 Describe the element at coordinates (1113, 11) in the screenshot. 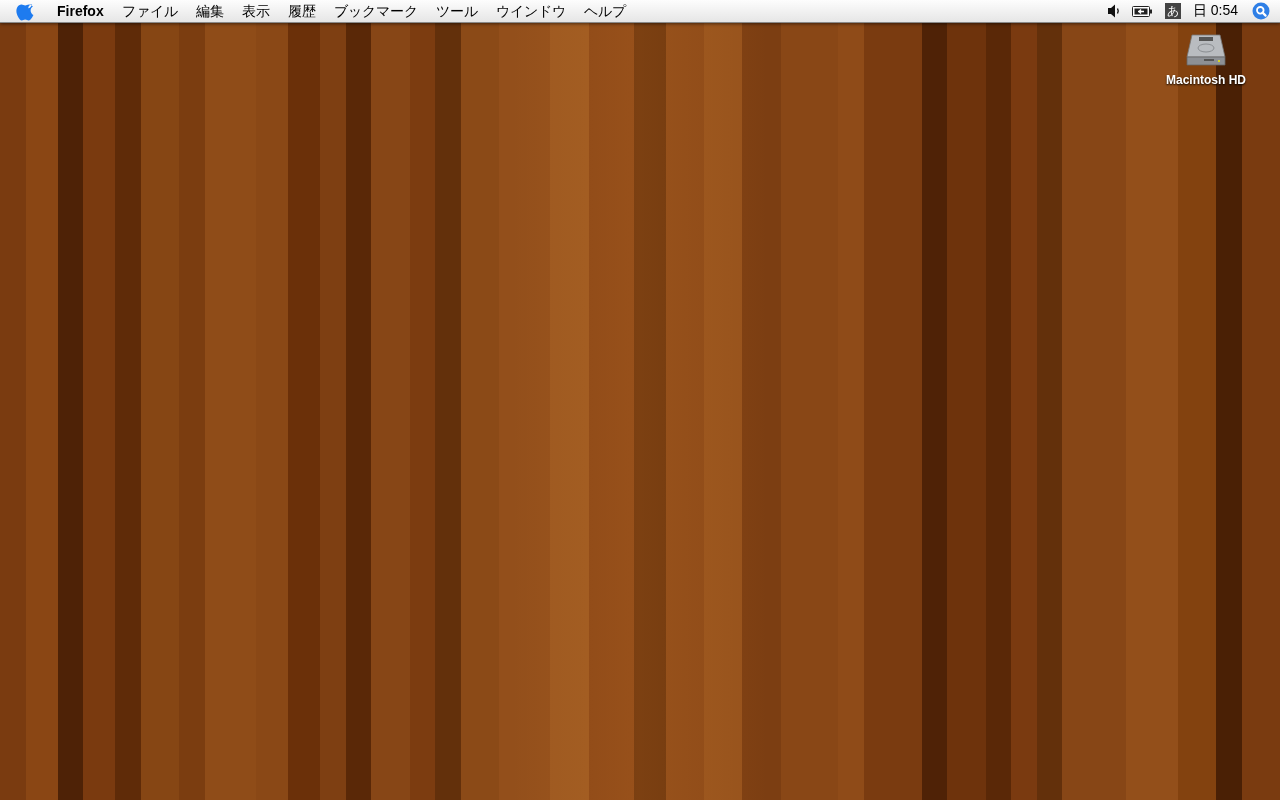

I see `speaker-icon` at that location.